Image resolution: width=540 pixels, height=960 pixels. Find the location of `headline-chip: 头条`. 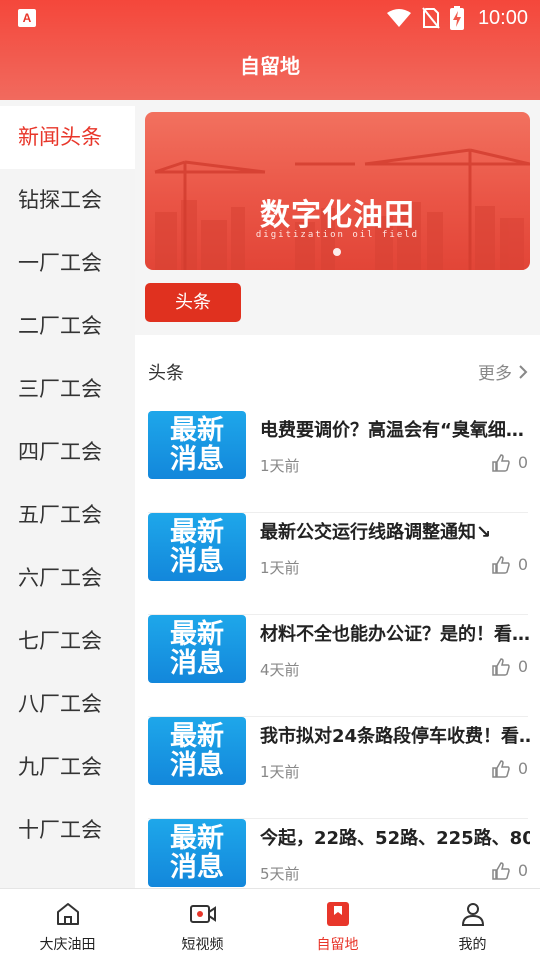

headline-chip: 头条 is located at coordinates (193, 302).